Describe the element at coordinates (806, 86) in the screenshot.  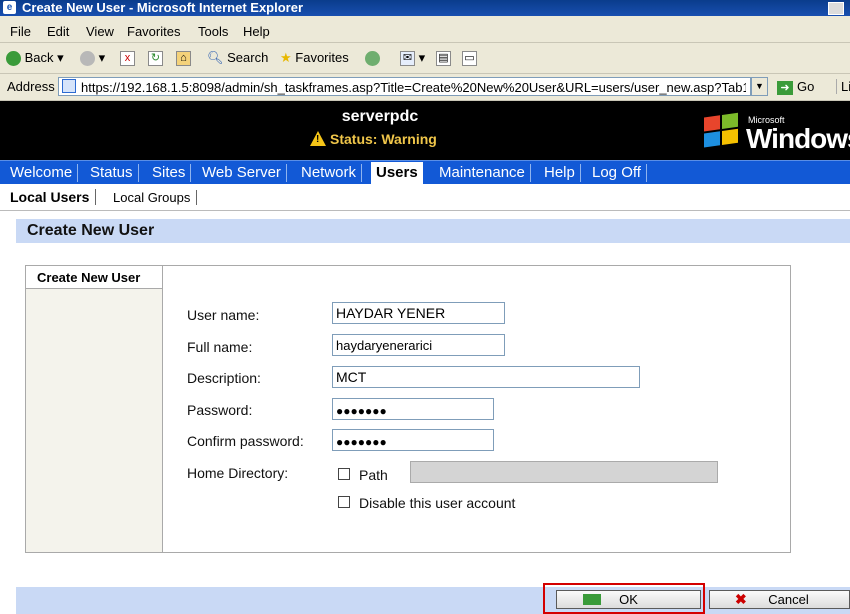
I see `go-label: Go` at that location.